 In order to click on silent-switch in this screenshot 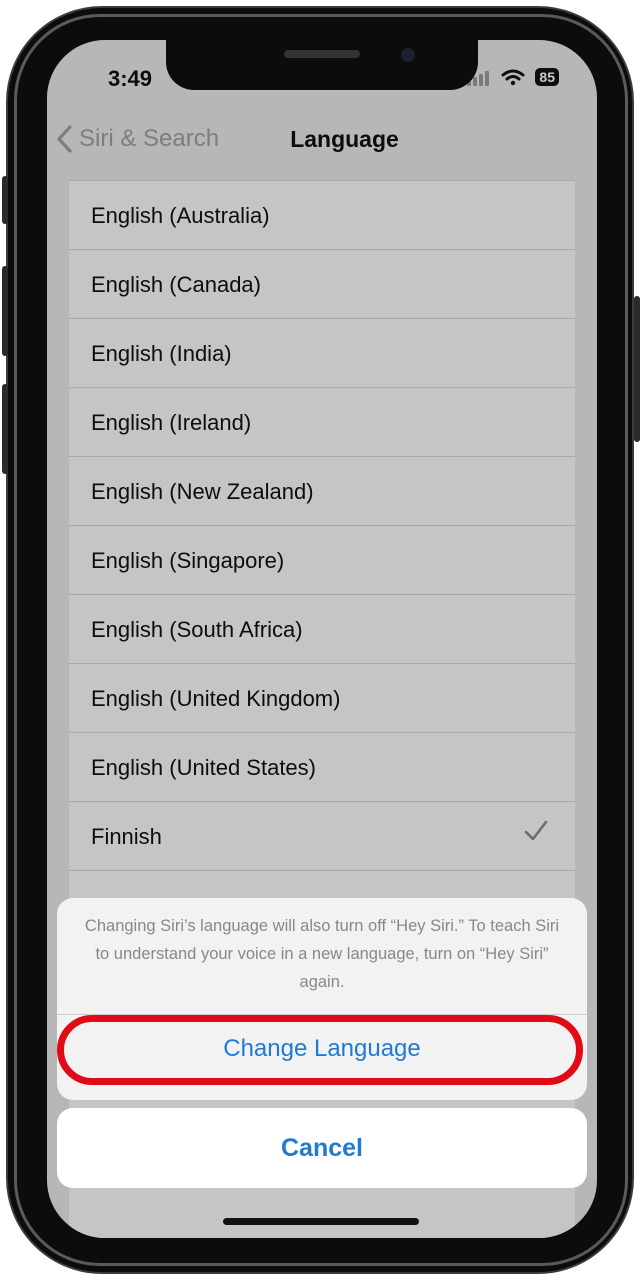, I will do `click(5, 200)`.